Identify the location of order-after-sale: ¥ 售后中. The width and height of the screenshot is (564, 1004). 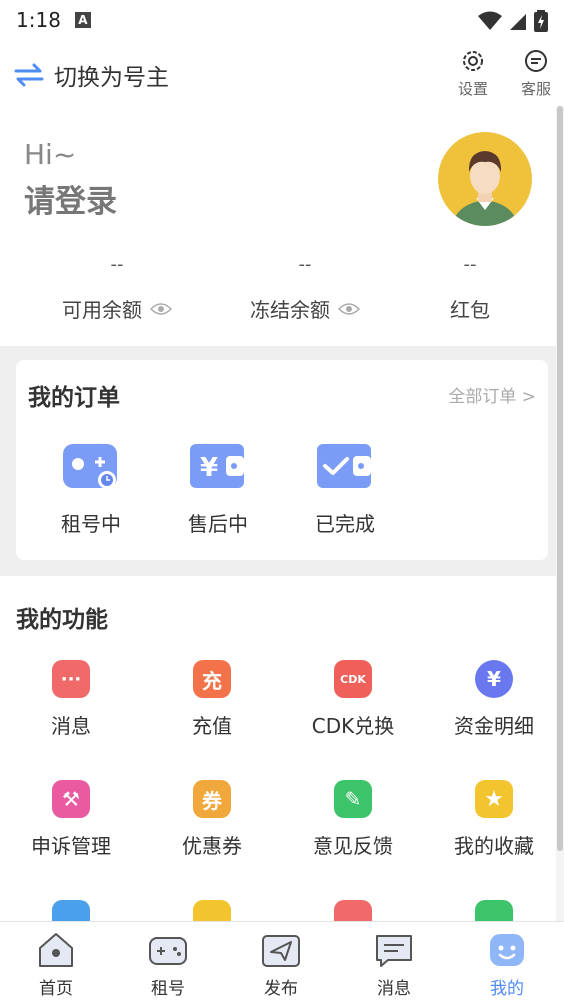
(218, 489).